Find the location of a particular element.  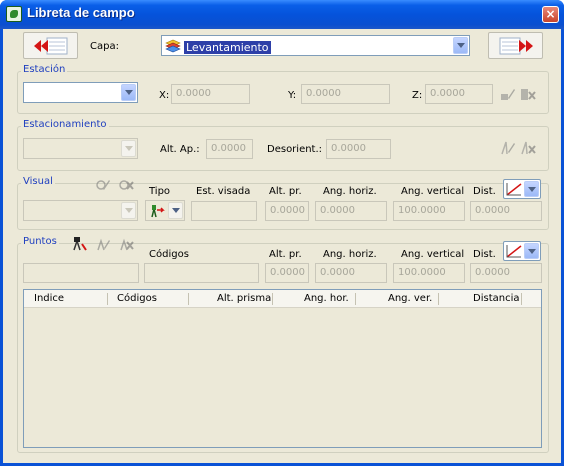

estacionamiento-group-title: Estacionamiento is located at coordinates (65, 124).